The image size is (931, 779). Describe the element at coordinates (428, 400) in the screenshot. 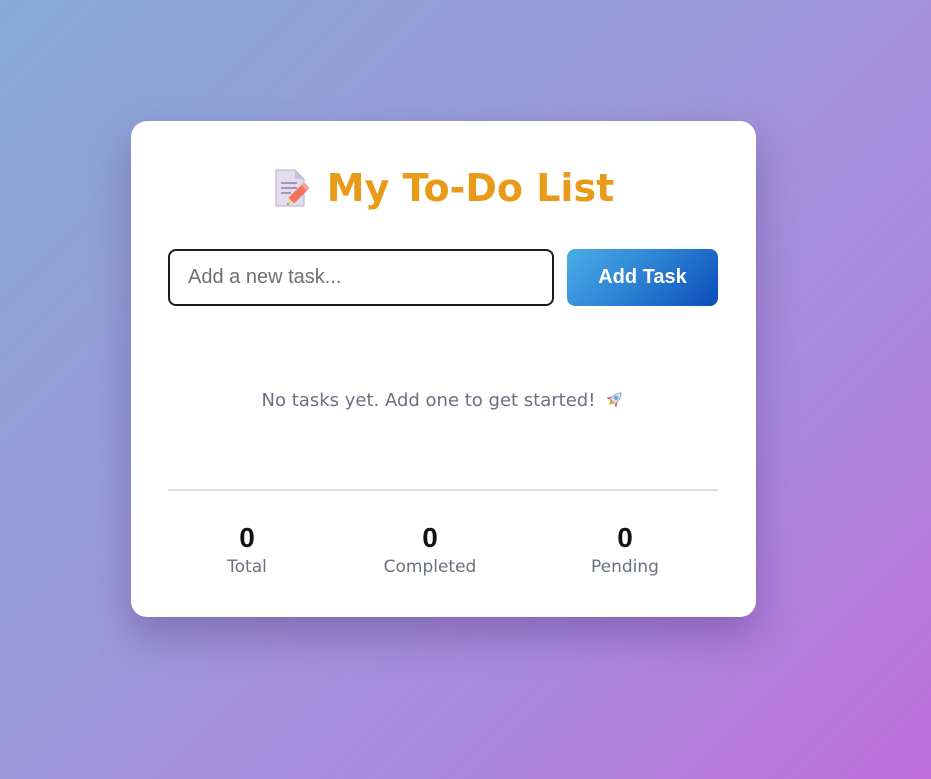

I see `empty-state-message: No tasks yet. Add one to get started!` at that location.